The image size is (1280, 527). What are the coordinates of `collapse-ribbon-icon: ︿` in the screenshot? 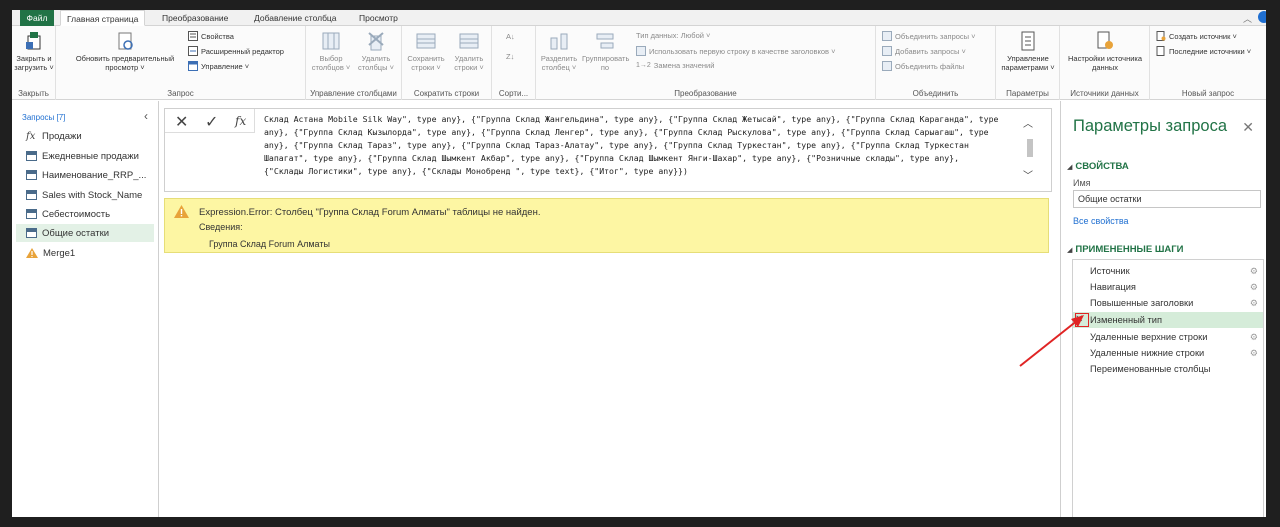 It's located at (1247, 18).